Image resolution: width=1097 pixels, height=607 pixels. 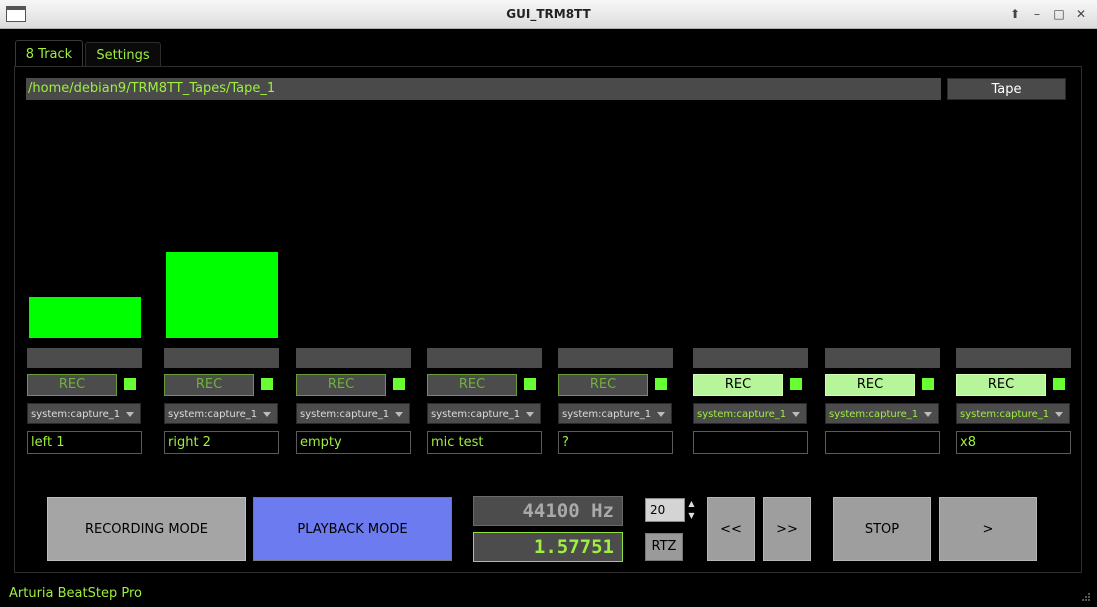 I want to click on close-window-icon: ✕, so click(x=1081, y=14).